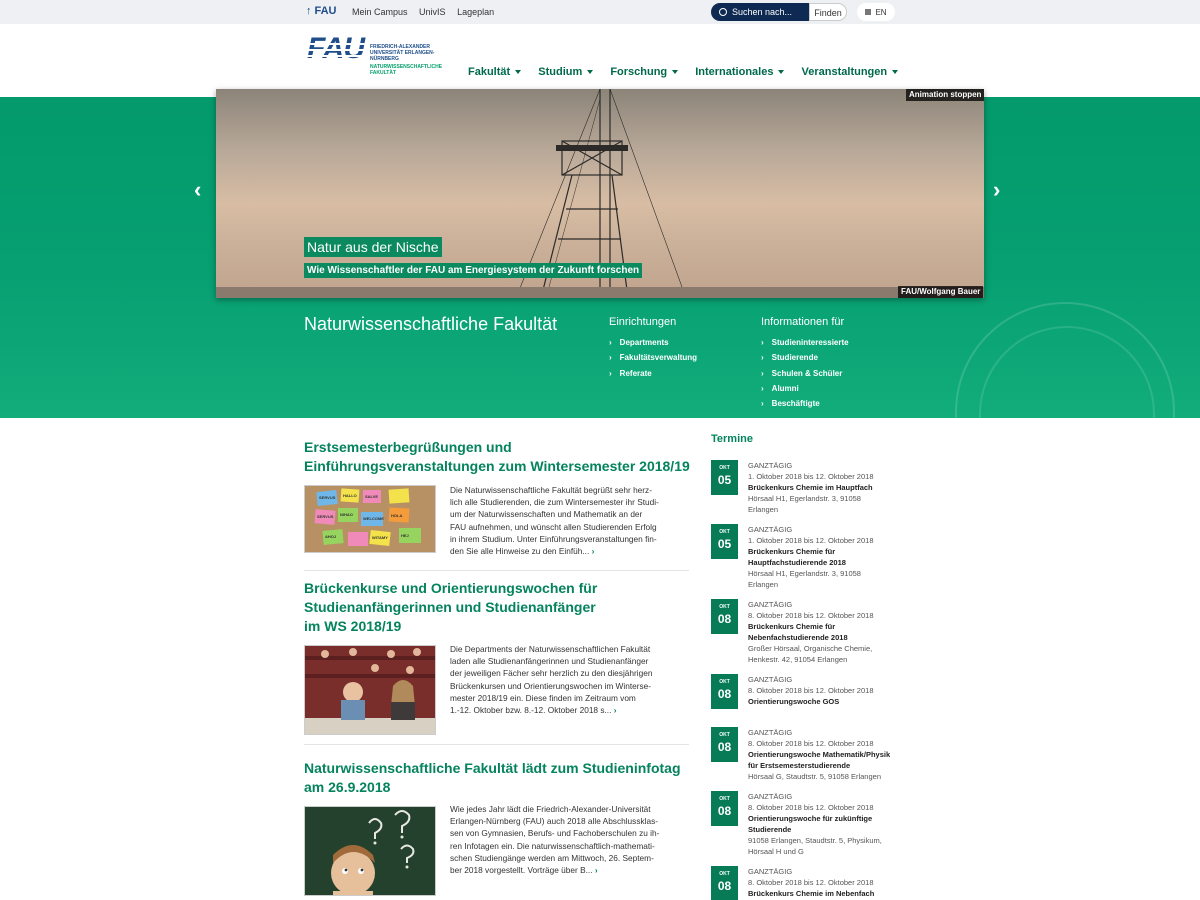 The width and height of the screenshot is (1200, 900). I want to click on events-heading: Termine, so click(732, 439).